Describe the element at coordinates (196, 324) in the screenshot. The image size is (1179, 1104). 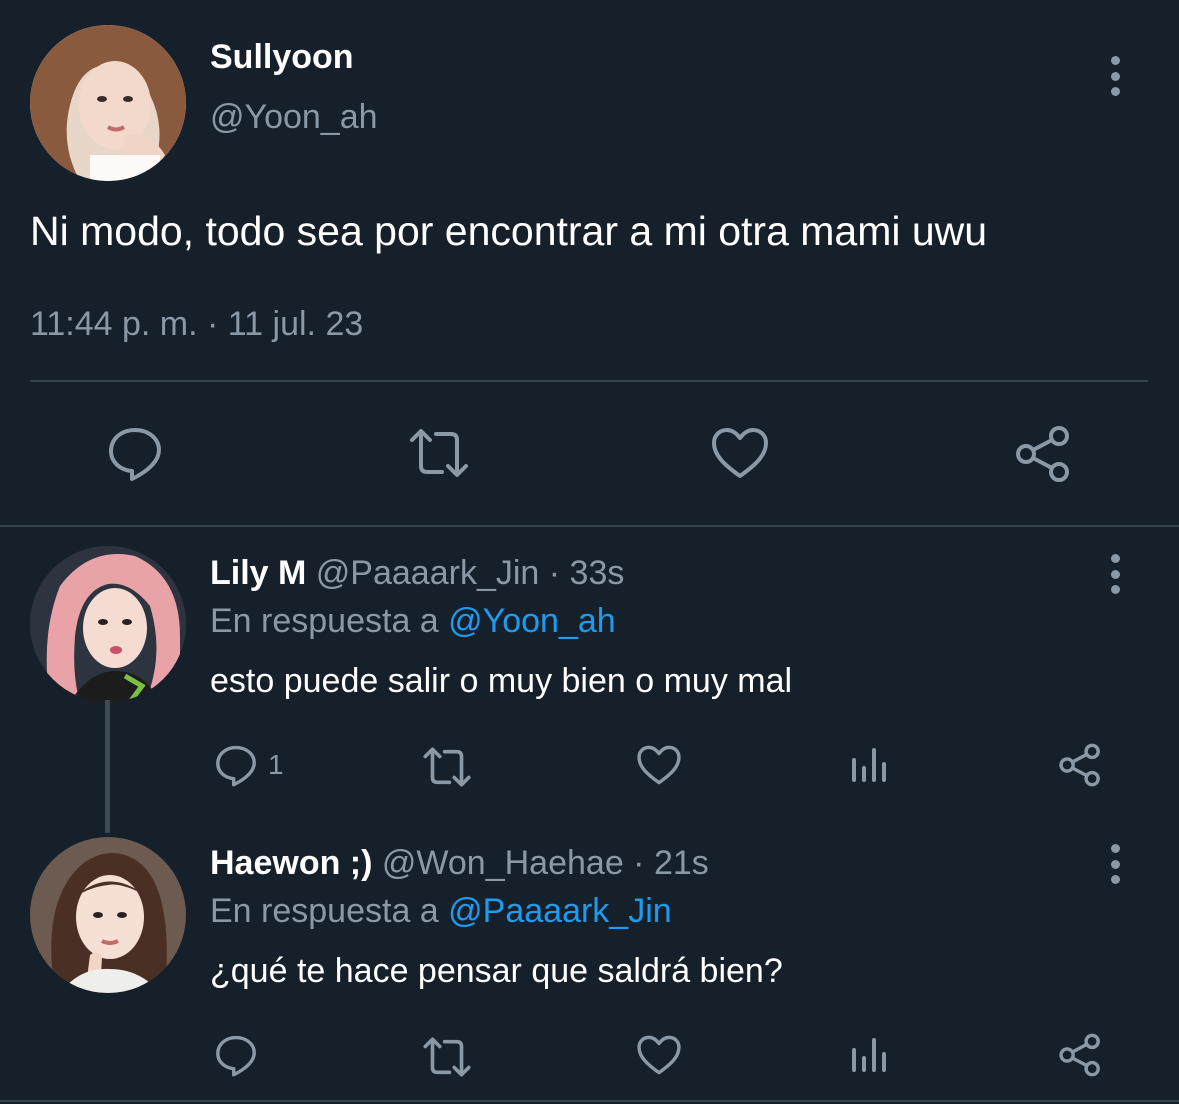
I see `tweet-timestamp: 11:44 p. m. · 11 jul. 23` at that location.